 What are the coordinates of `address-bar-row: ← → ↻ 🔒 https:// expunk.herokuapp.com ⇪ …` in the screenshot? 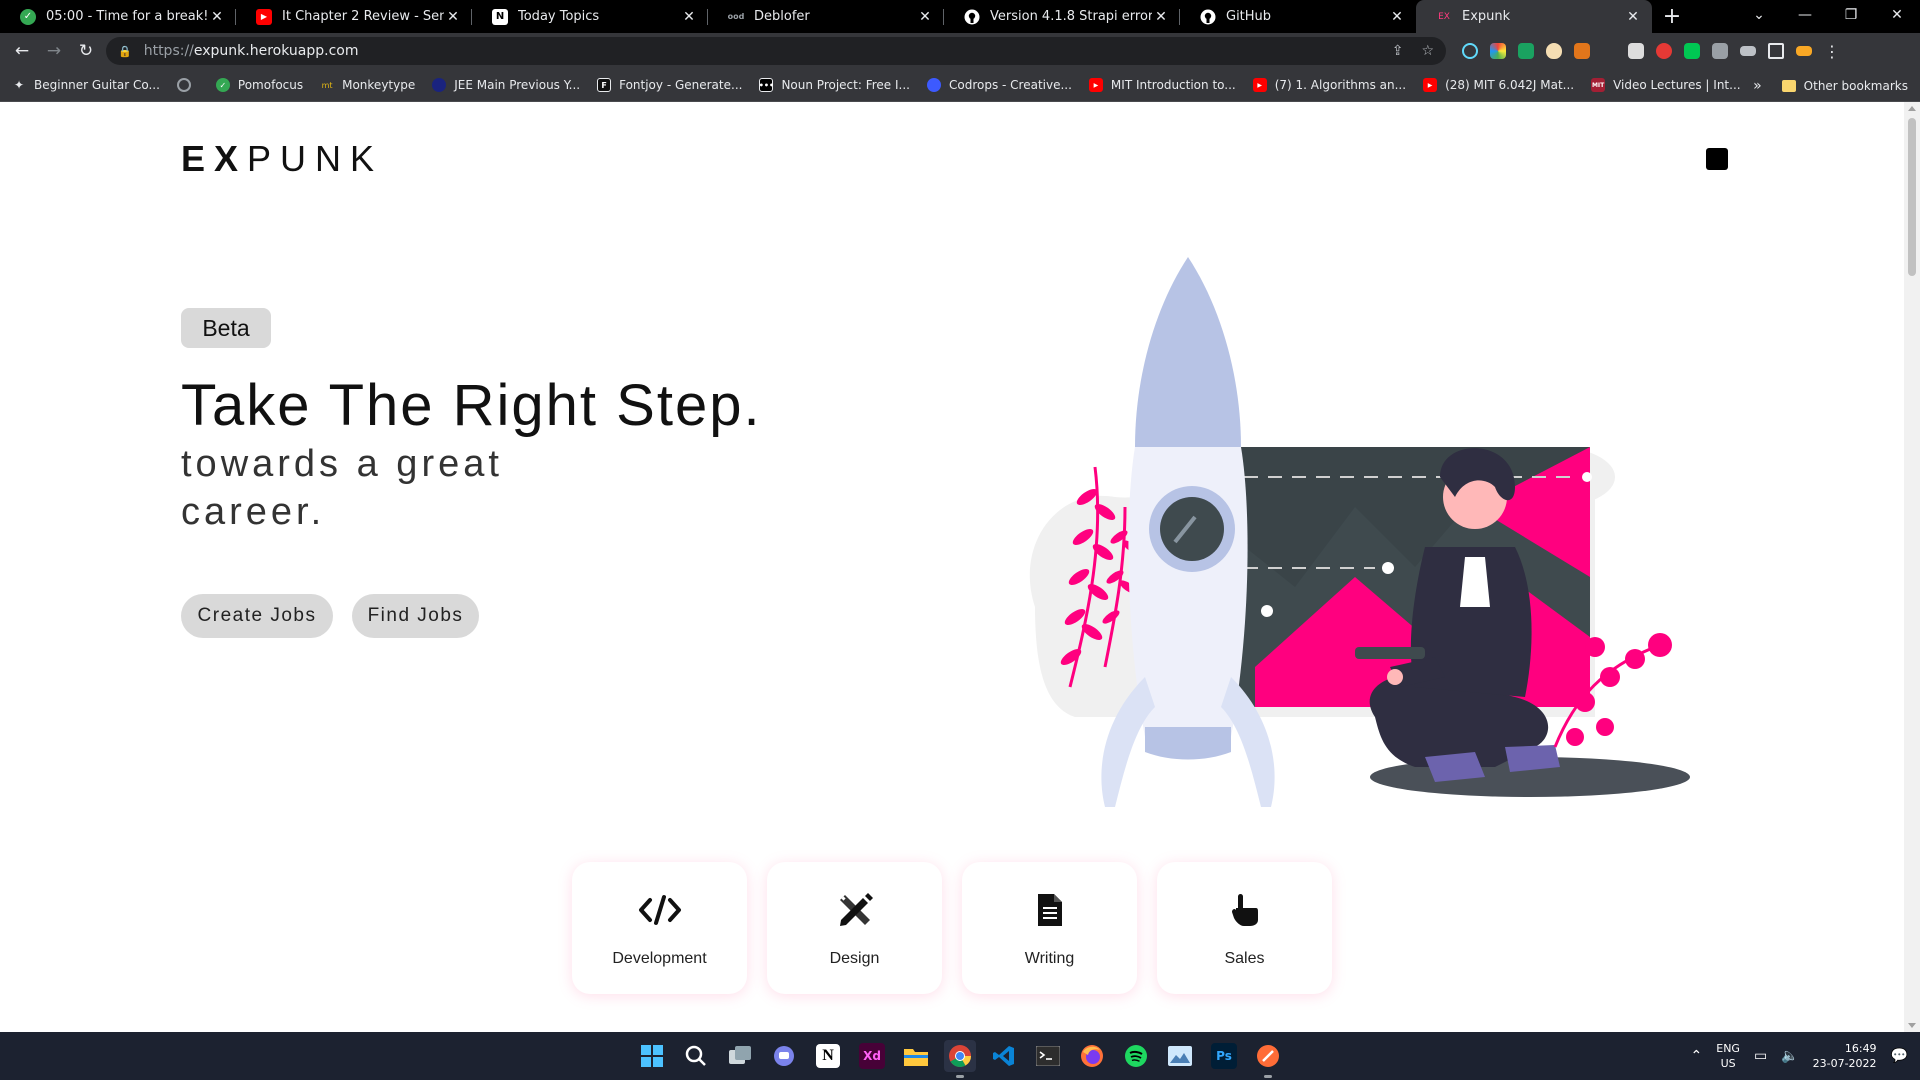 It's located at (960, 51).